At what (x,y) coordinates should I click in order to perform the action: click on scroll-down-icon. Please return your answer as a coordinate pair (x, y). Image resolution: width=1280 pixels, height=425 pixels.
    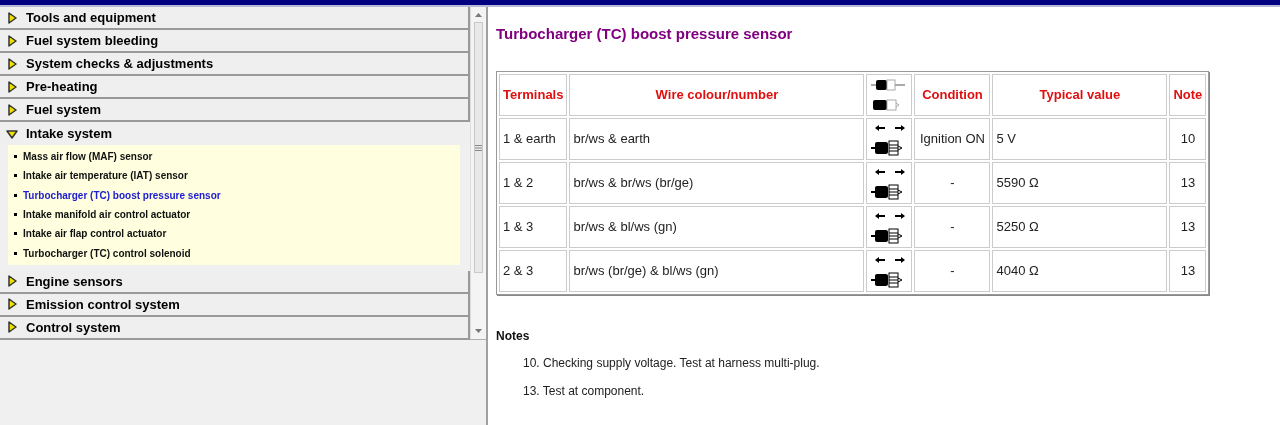
    Looking at the image, I should click on (478, 331).